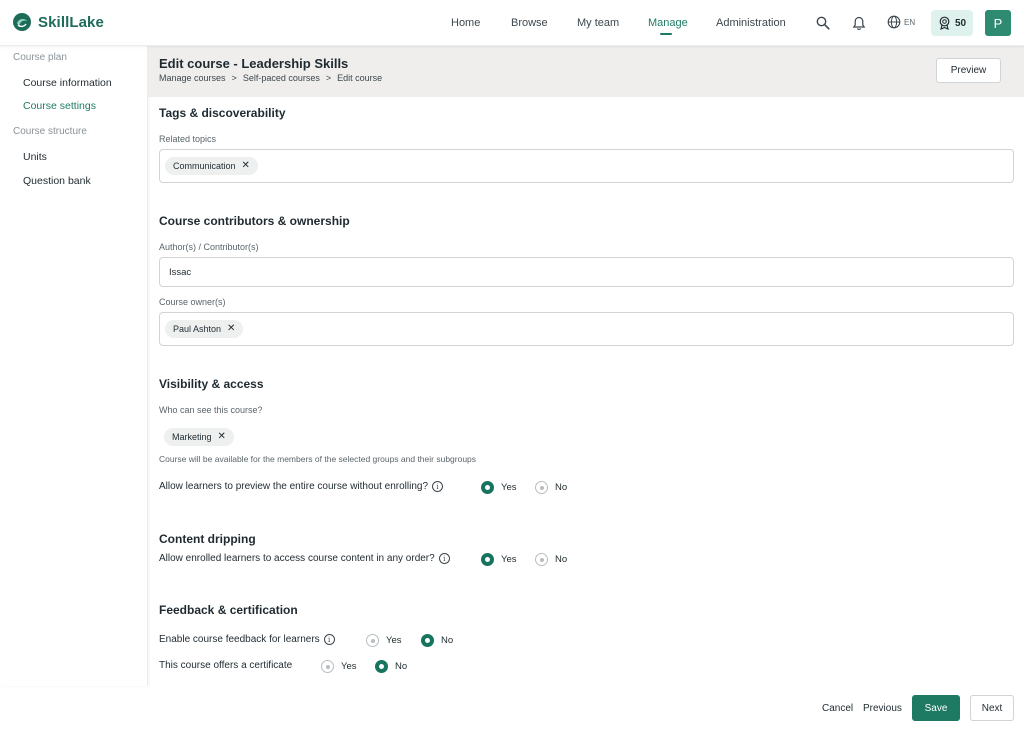 The height and width of the screenshot is (732, 1024). I want to click on sidebar-item-question-bank: Question bank, so click(57, 181).